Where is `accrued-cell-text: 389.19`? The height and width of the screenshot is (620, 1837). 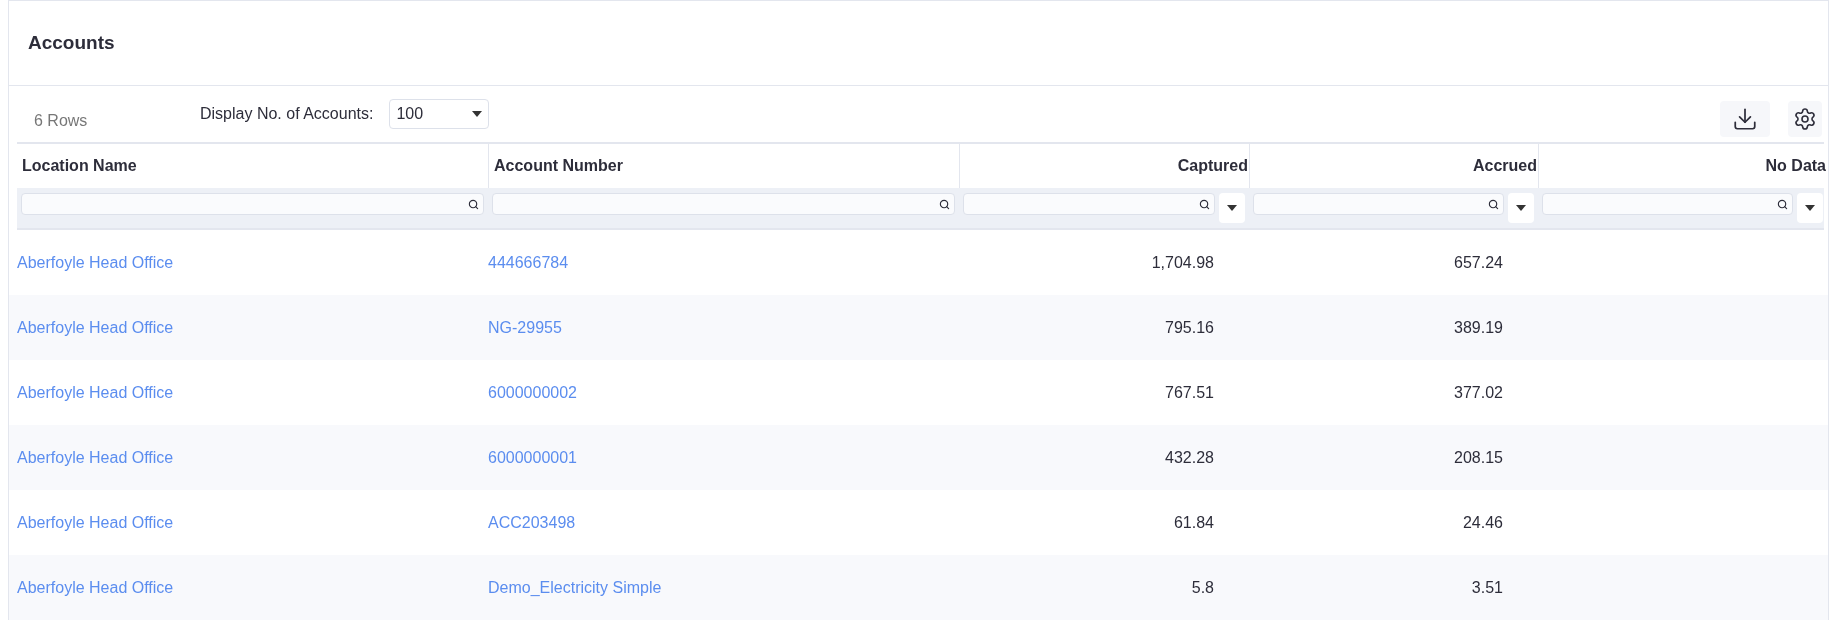 accrued-cell-text: 389.19 is located at coordinates (1478, 327).